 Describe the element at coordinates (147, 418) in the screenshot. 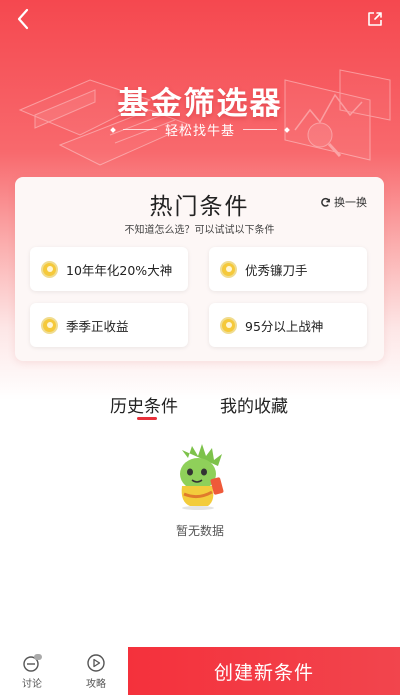

I see `active-tab-indicator` at that location.